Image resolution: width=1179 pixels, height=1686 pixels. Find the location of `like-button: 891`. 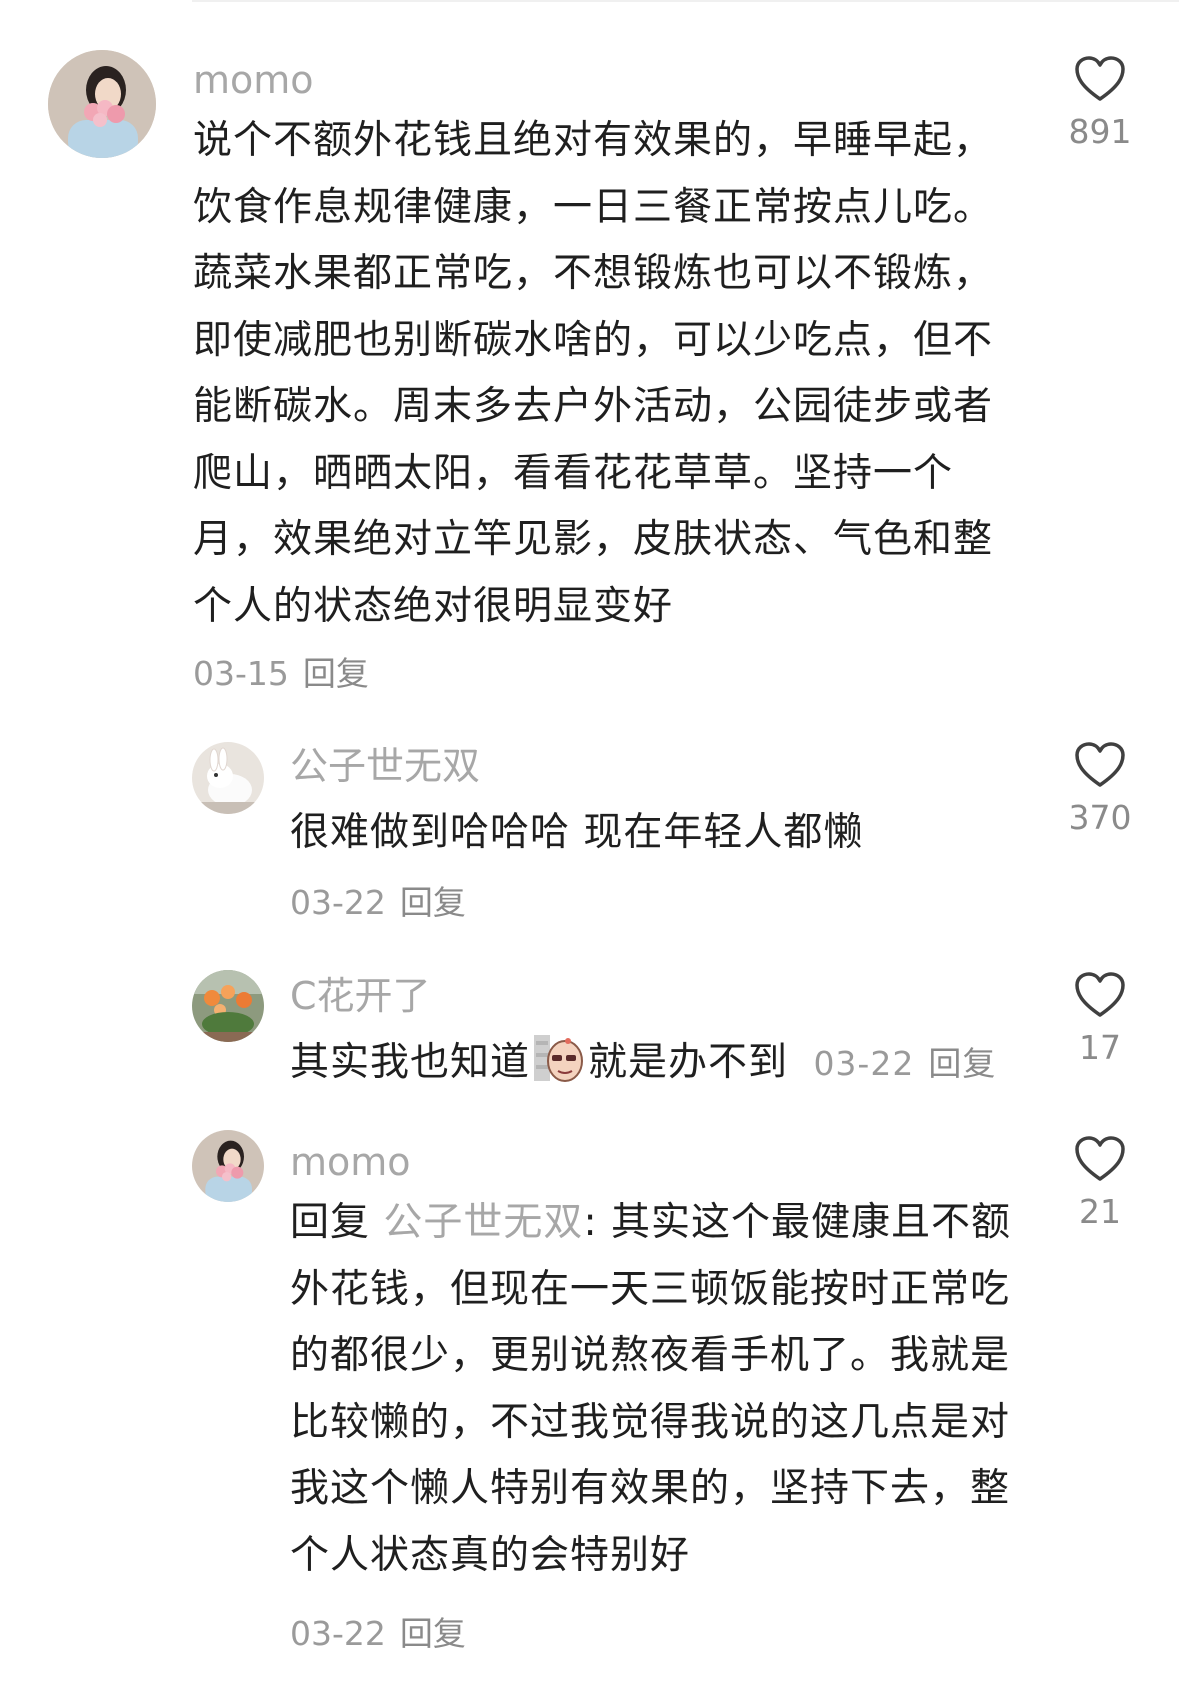

like-button: 891 is located at coordinates (1100, 104).